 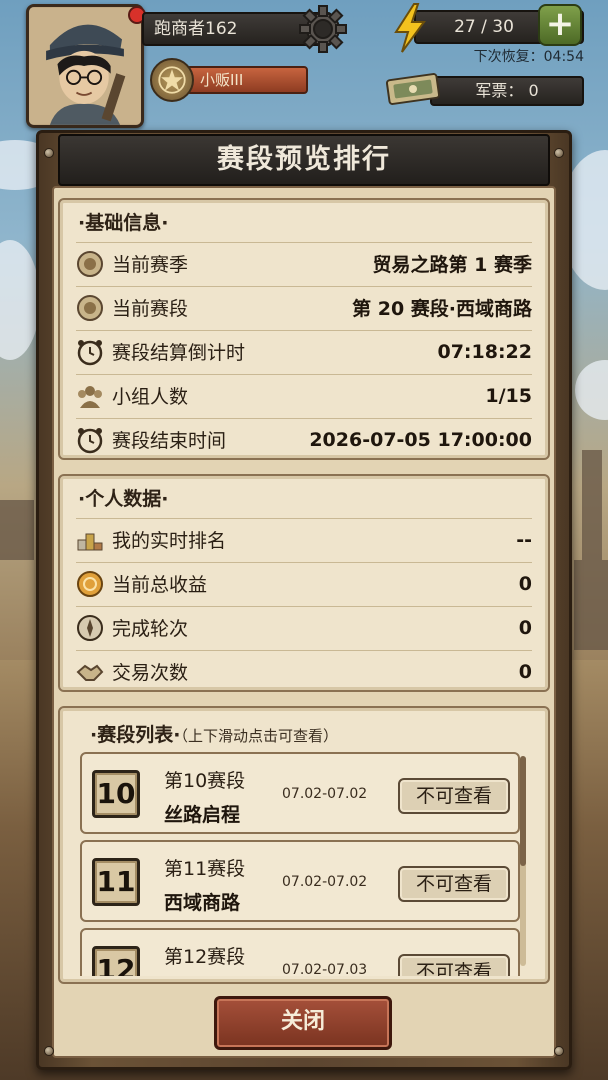 What do you see at coordinates (205, 957) in the screenshot?
I see `stage-name: 第12赛段` at bounding box center [205, 957].